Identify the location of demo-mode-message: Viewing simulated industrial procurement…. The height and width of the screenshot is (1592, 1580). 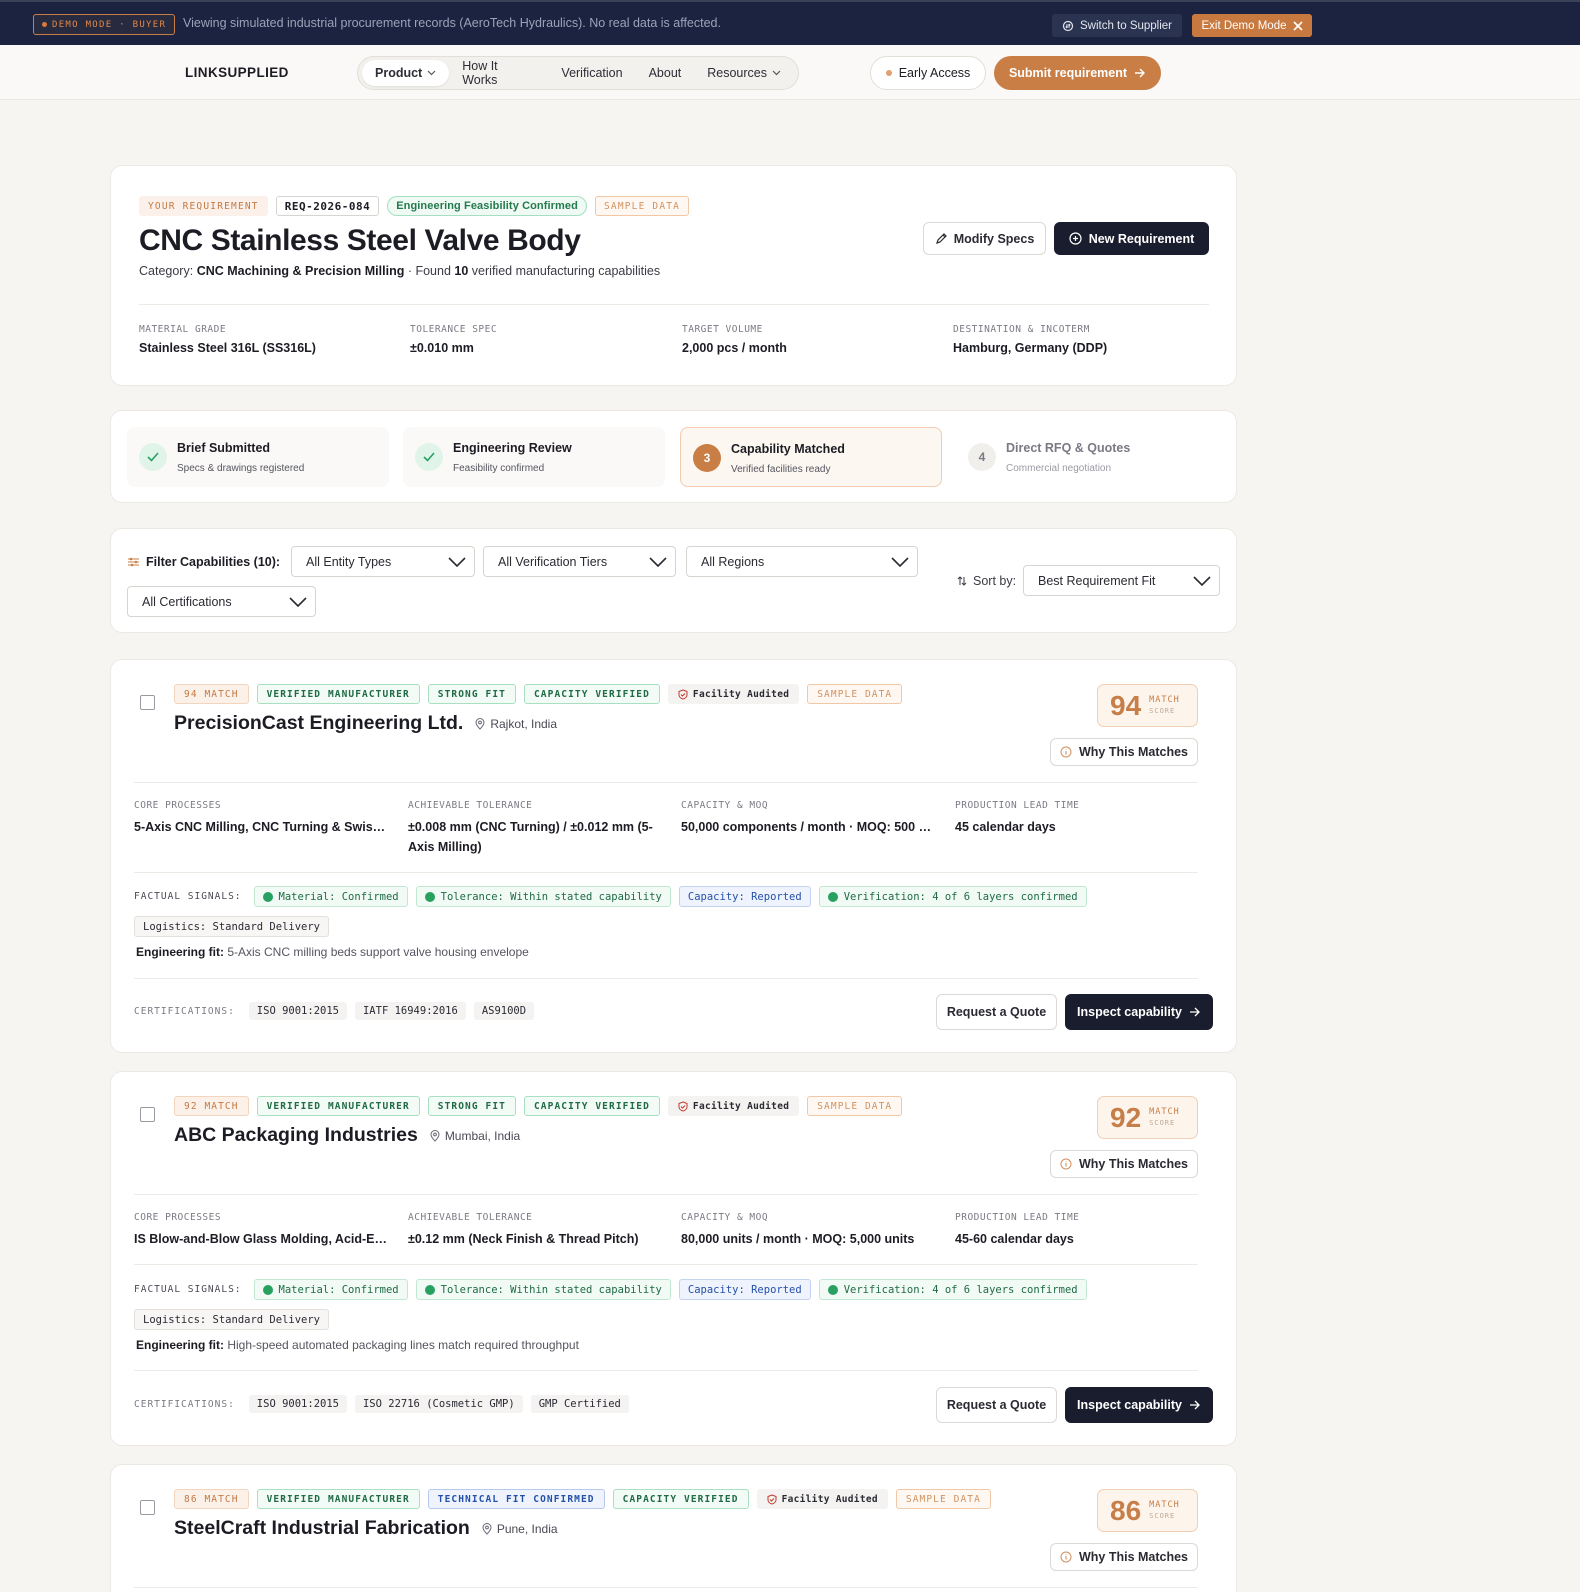
(452, 23).